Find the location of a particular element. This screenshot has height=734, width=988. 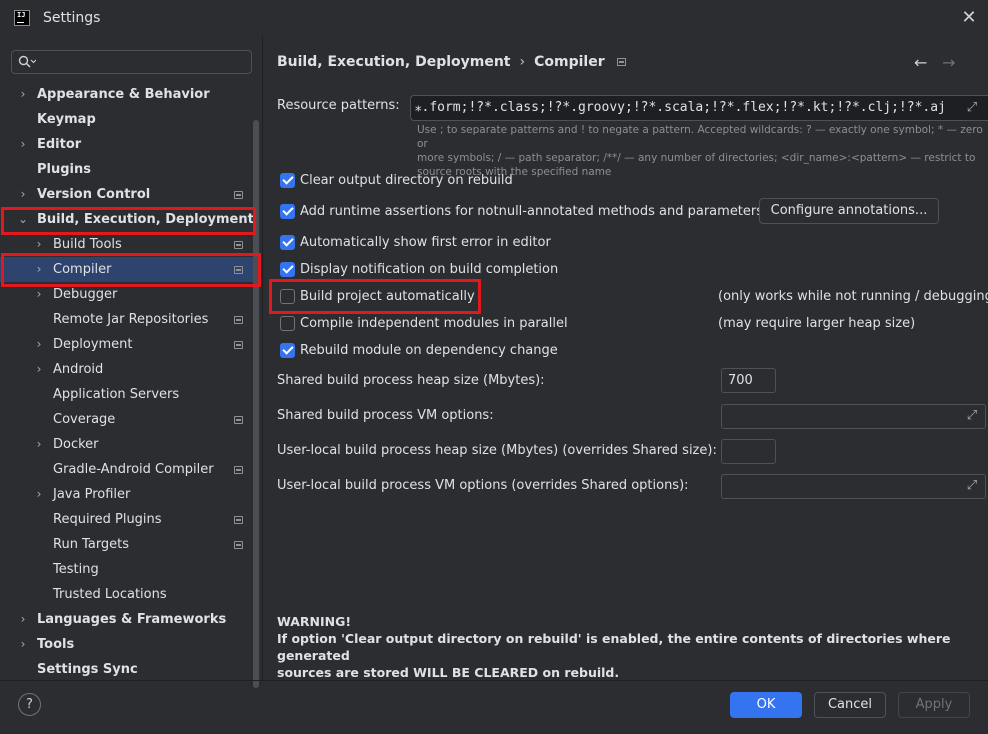

sidebar-item-keymap: Keymap is located at coordinates (128, 119).